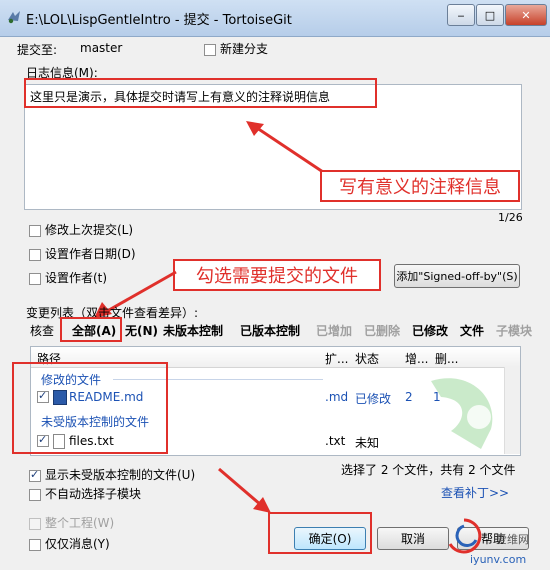  I want to click on ok-button: 确定(O), so click(330, 538).